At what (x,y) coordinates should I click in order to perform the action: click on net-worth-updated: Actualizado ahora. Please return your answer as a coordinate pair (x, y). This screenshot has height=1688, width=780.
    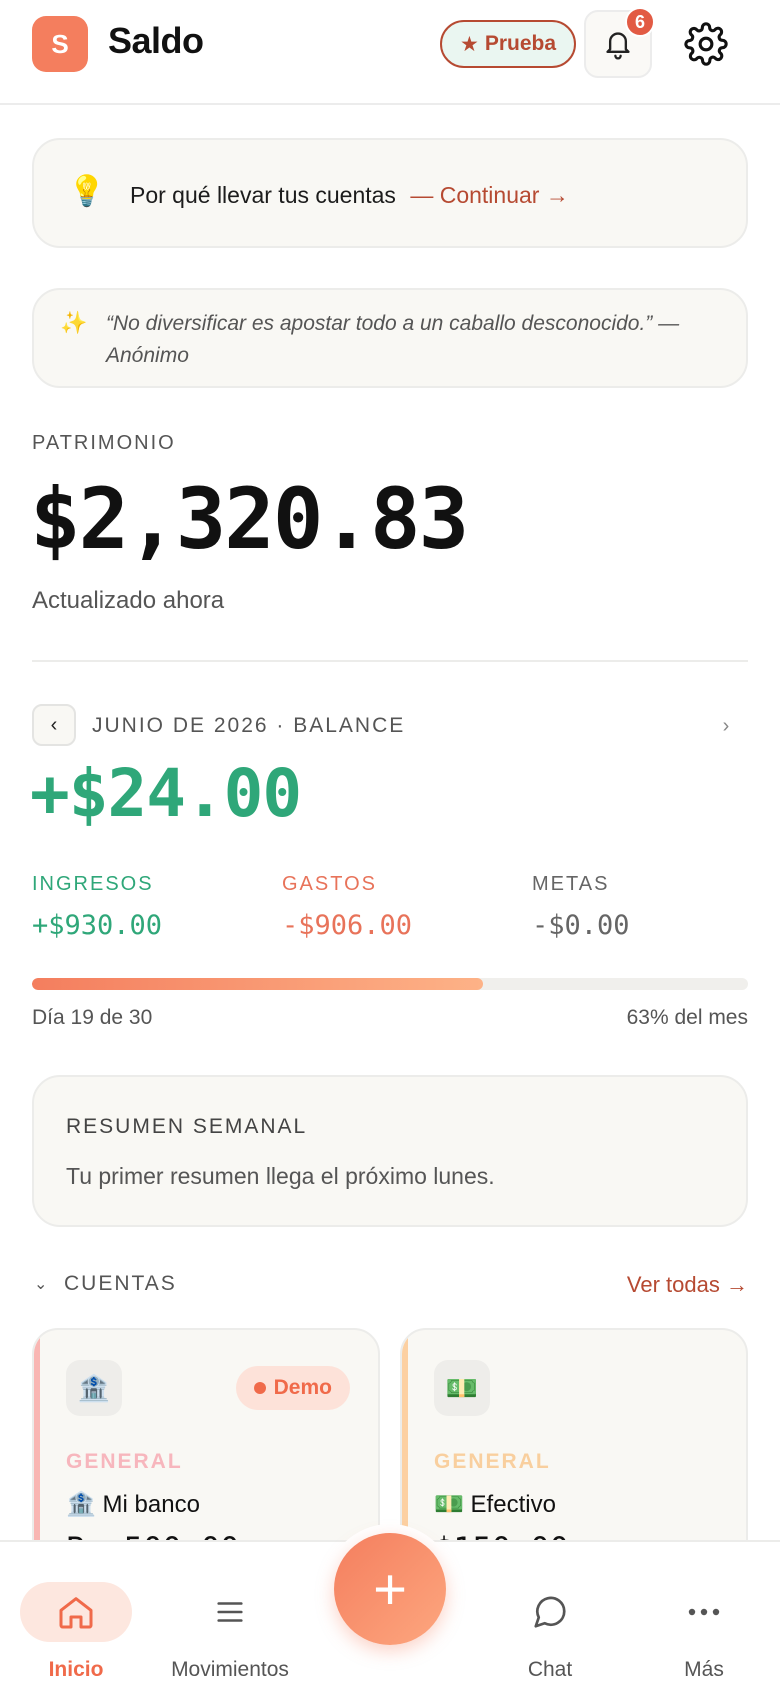
    Looking at the image, I should click on (128, 600).